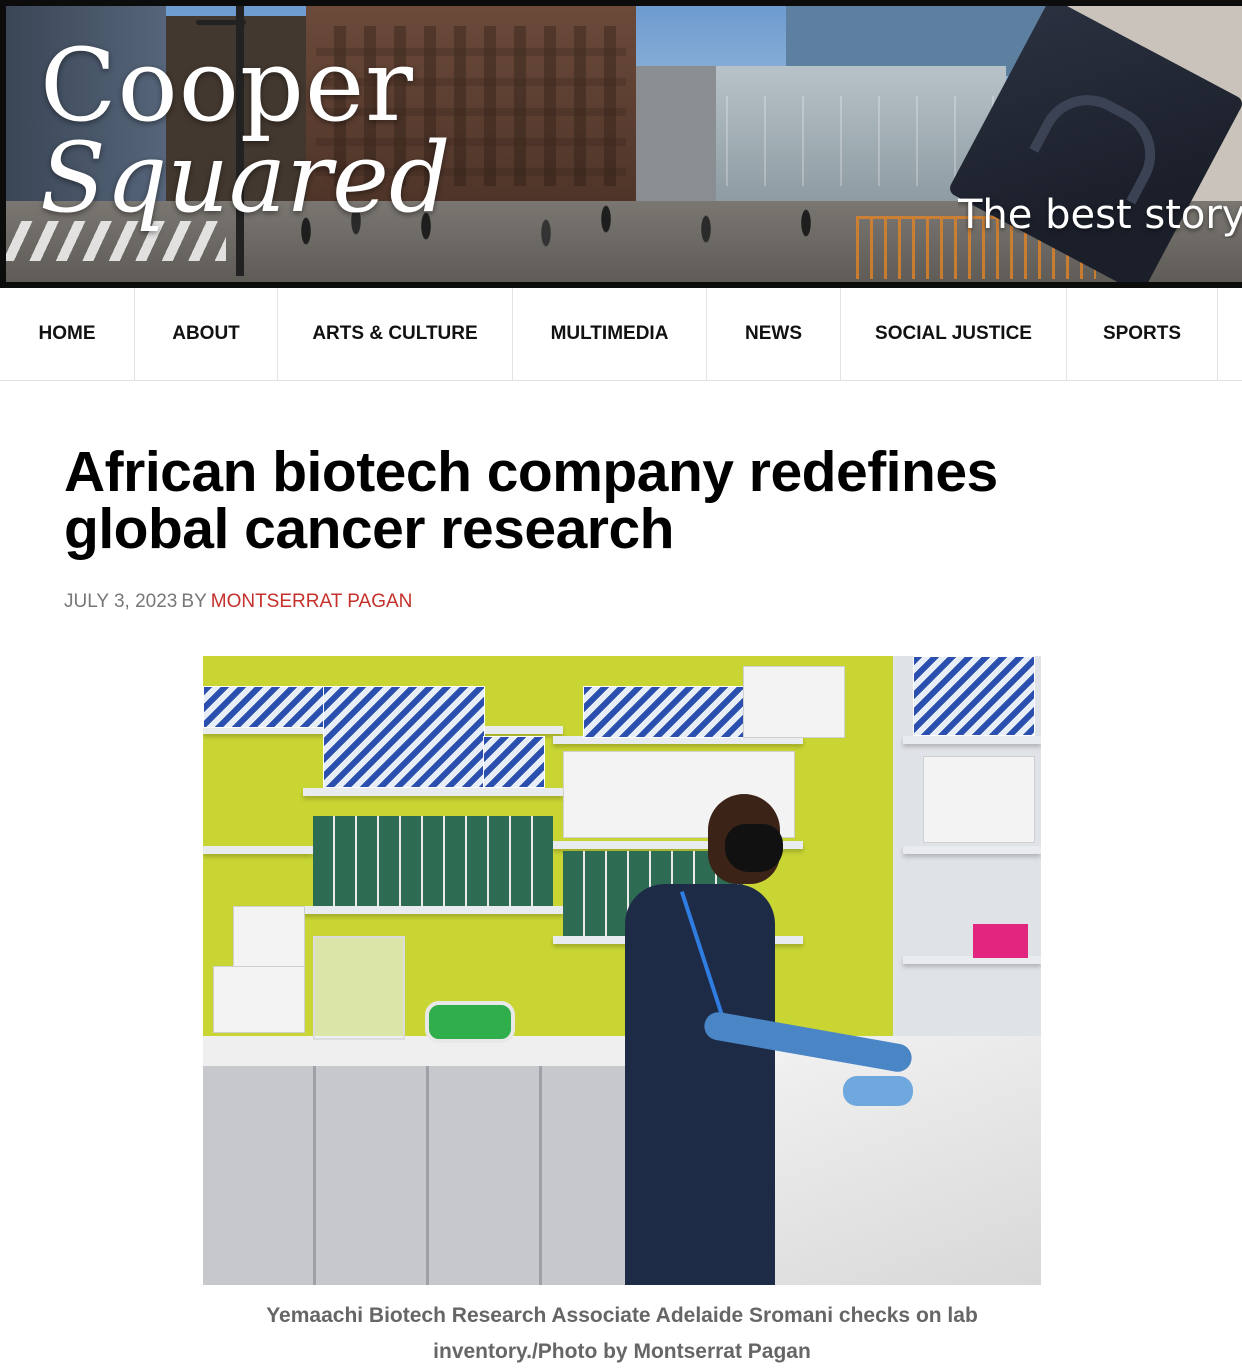  Describe the element at coordinates (1142, 334) in the screenshot. I see `nav-item-sports: SPORTS` at that location.